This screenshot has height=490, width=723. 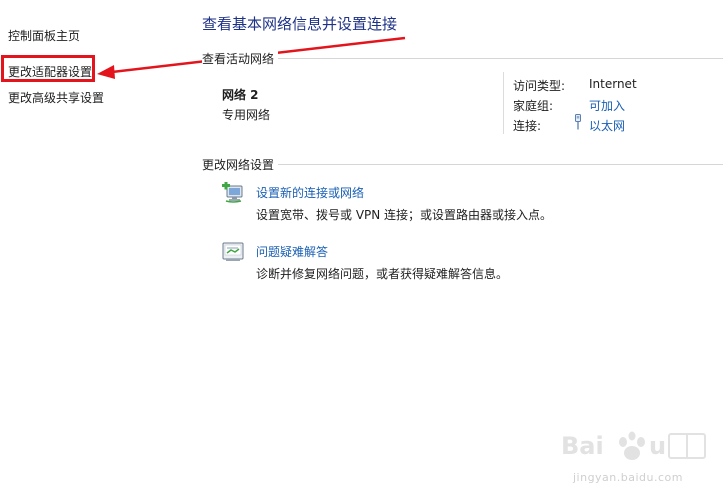 What do you see at coordinates (462, 58) in the screenshot?
I see `active-networks-divider` at bounding box center [462, 58].